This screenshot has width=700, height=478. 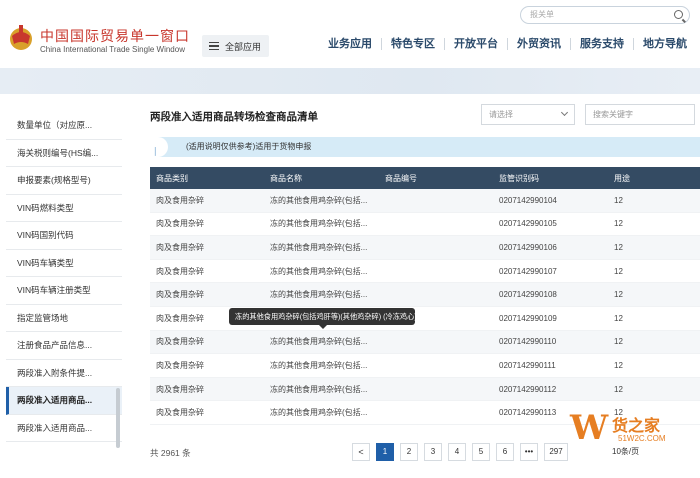 What do you see at coordinates (665, 44) in the screenshot?
I see `nav-item-local-nav: 地方导航` at bounding box center [665, 44].